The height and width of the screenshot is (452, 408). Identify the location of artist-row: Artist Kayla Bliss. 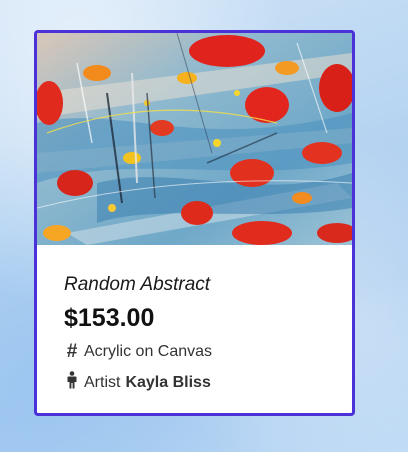
(208, 383).